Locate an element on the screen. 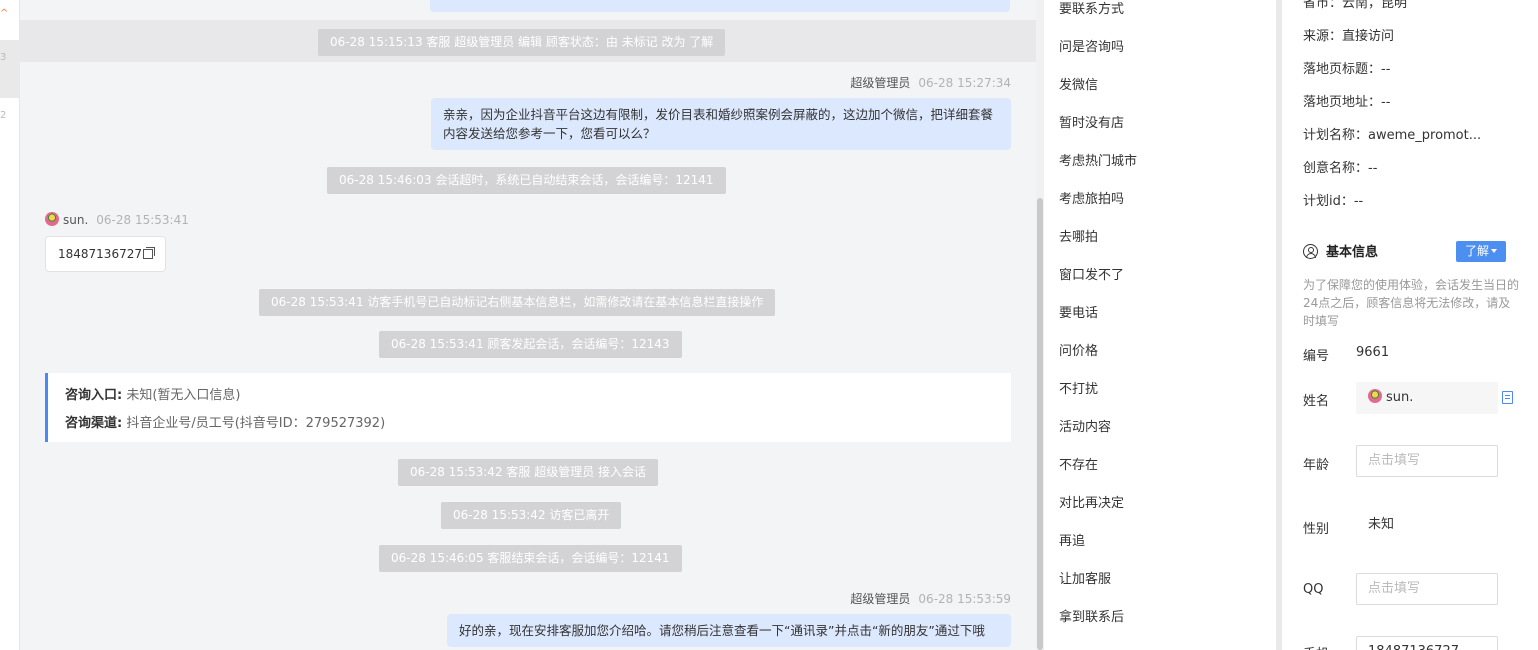 The image size is (1538, 650). chat-scrollbar is located at coordinates (1040, 325).